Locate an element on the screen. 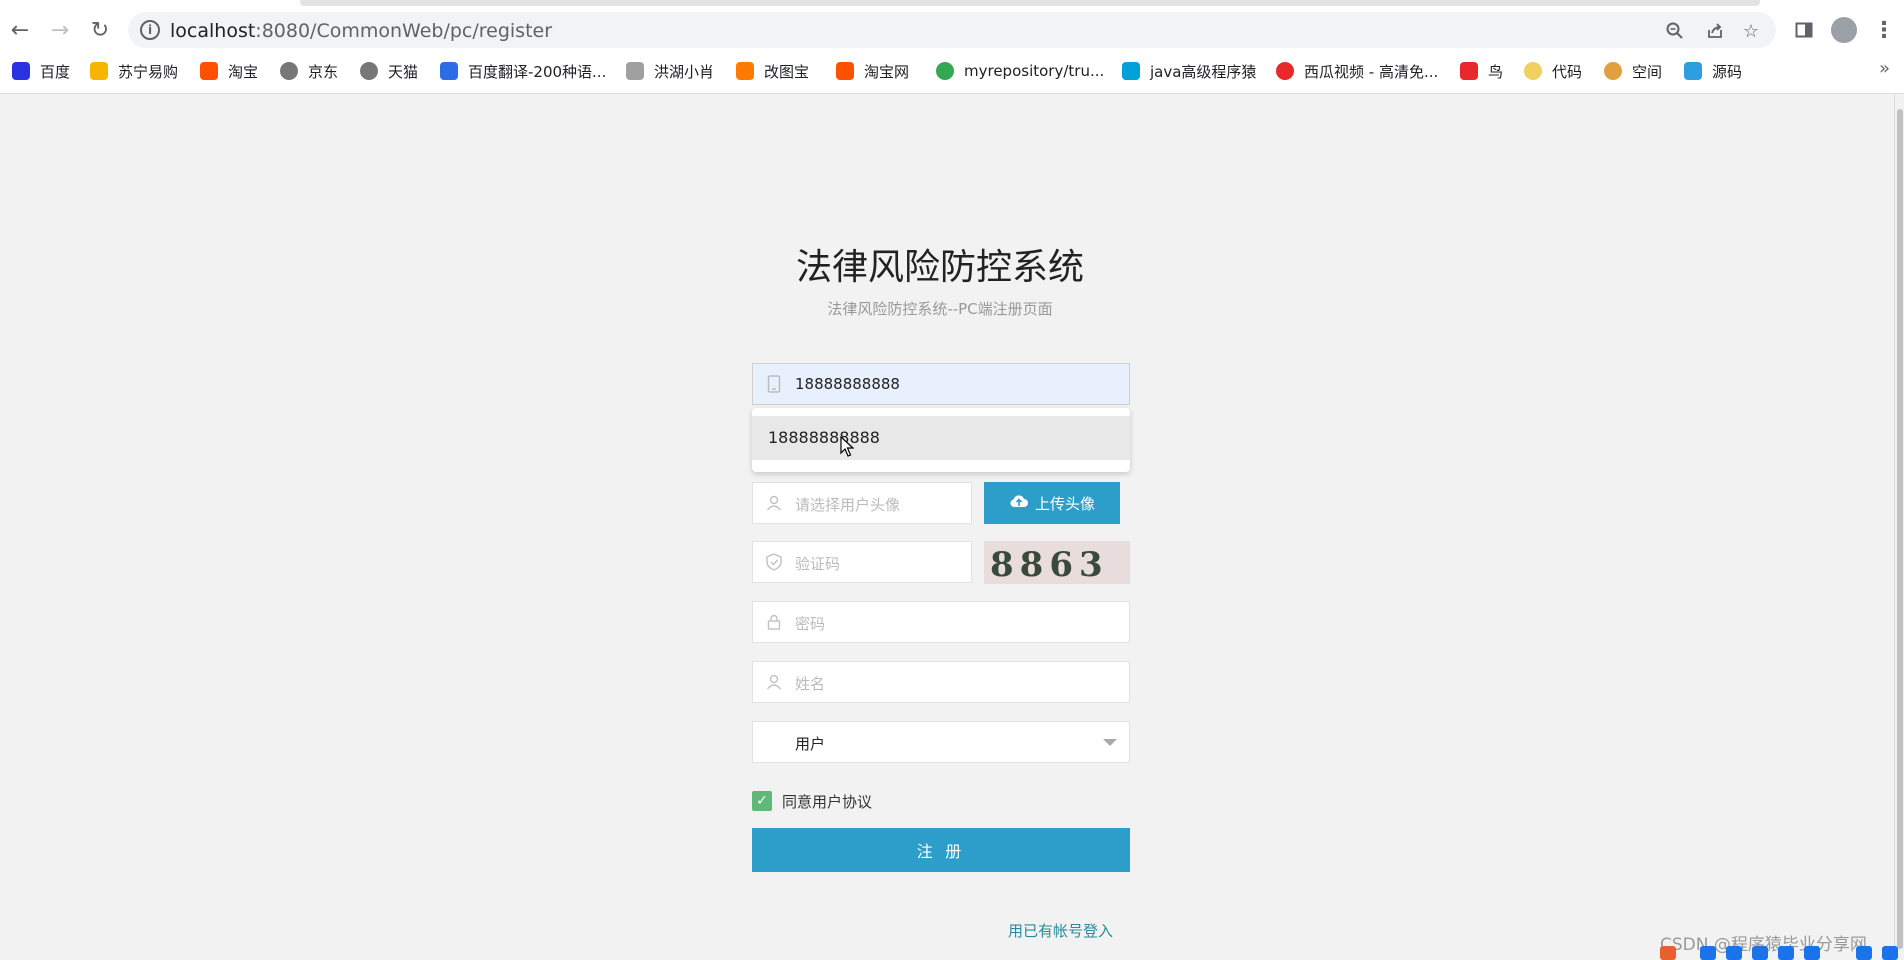 The image size is (1904, 960). site-info-icon: i is located at coordinates (150, 30).